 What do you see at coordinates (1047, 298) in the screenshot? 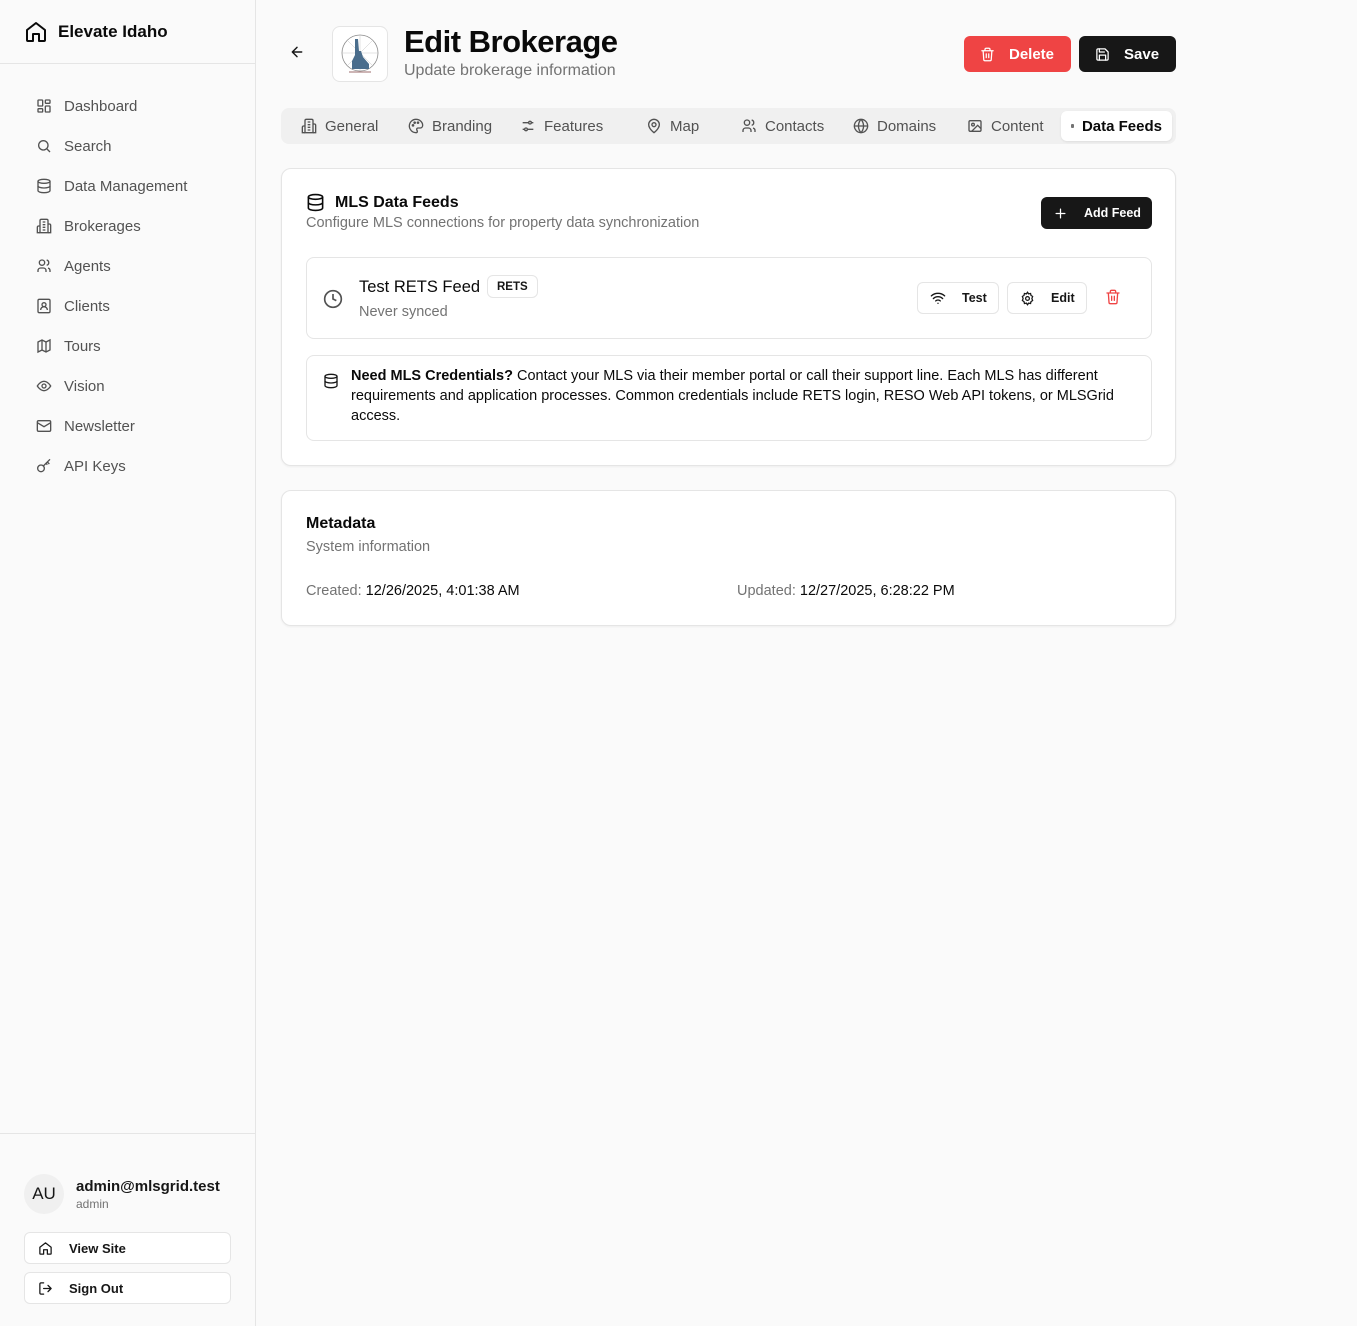
I see `edit-feed-button: Edit` at bounding box center [1047, 298].